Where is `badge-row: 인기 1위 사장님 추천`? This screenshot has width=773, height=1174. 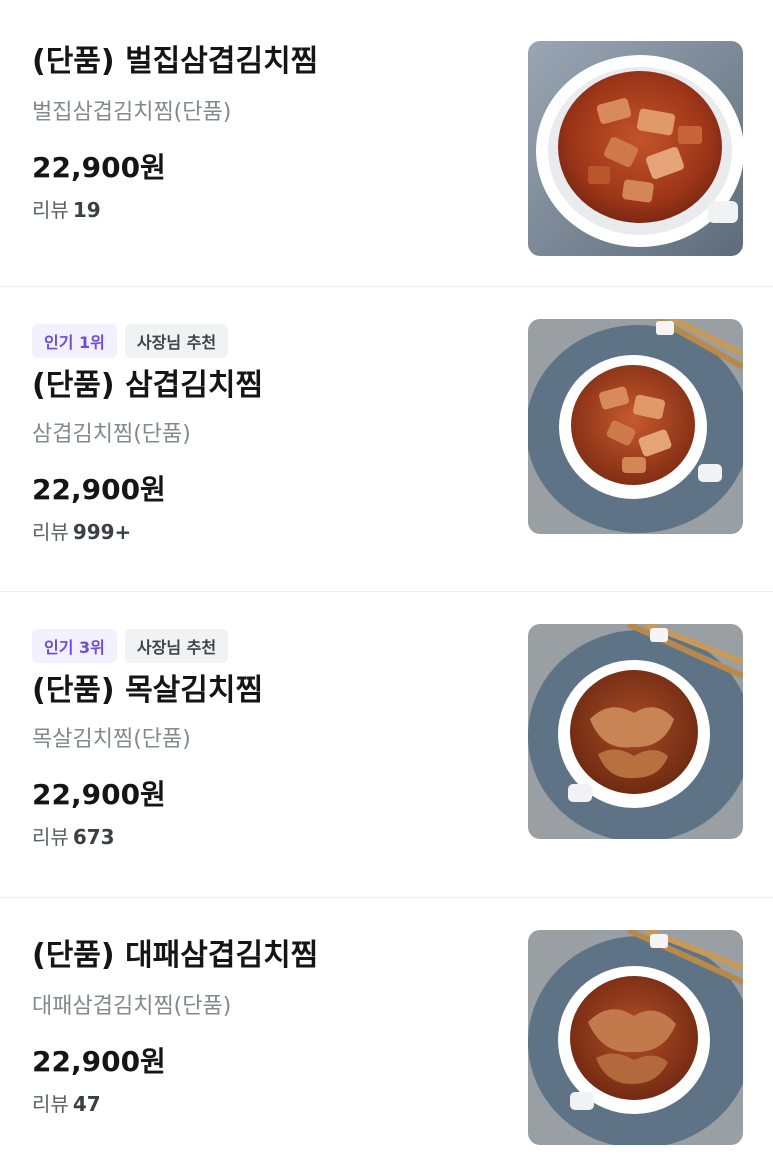 badge-row: 인기 1위 사장님 추천 is located at coordinates (267, 341).